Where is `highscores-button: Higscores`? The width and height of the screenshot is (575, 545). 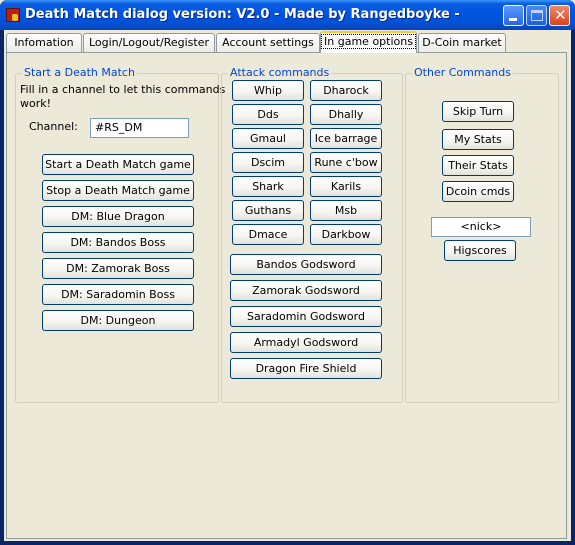 highscores-button: Higscores is located at coordinates (480, 250).